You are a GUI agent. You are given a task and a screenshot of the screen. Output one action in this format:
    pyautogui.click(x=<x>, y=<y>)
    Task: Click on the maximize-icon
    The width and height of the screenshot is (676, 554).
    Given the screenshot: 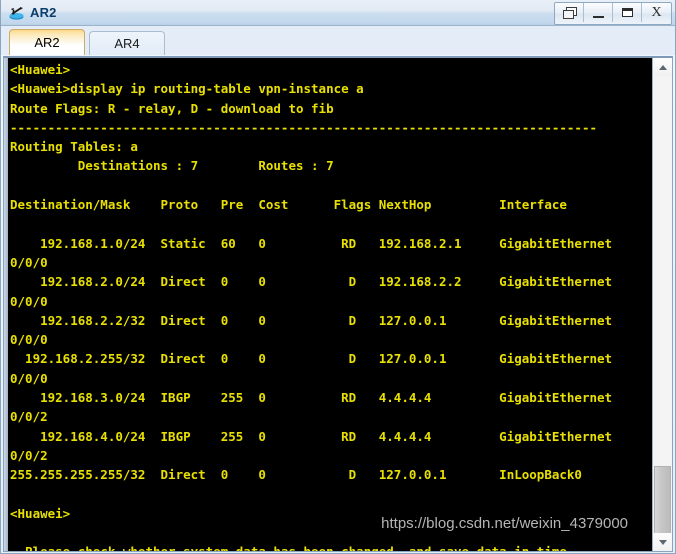 What is the action you would take?
    pyautogui.click(x=627, y=12)
    